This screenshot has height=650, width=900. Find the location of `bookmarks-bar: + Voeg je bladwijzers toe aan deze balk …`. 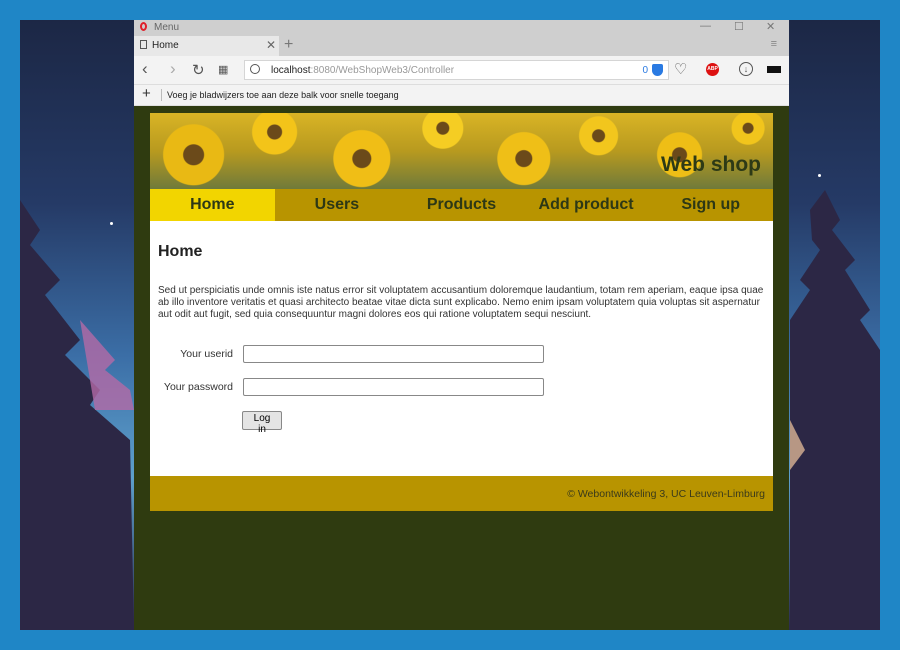

bookmarks-bar: + Voeg je bladwijzers toe aan deze balk … is located at coordinates (461, 95).